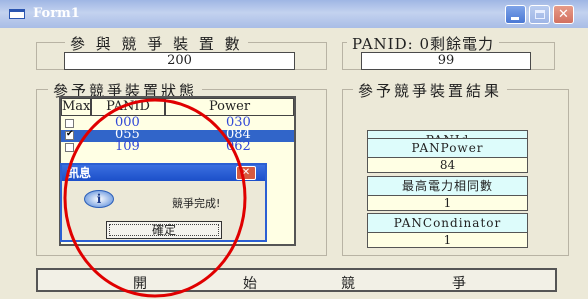 This screenshot has height=299, width=588. I want to click on start-button-char: 爭, so click(459, 284).